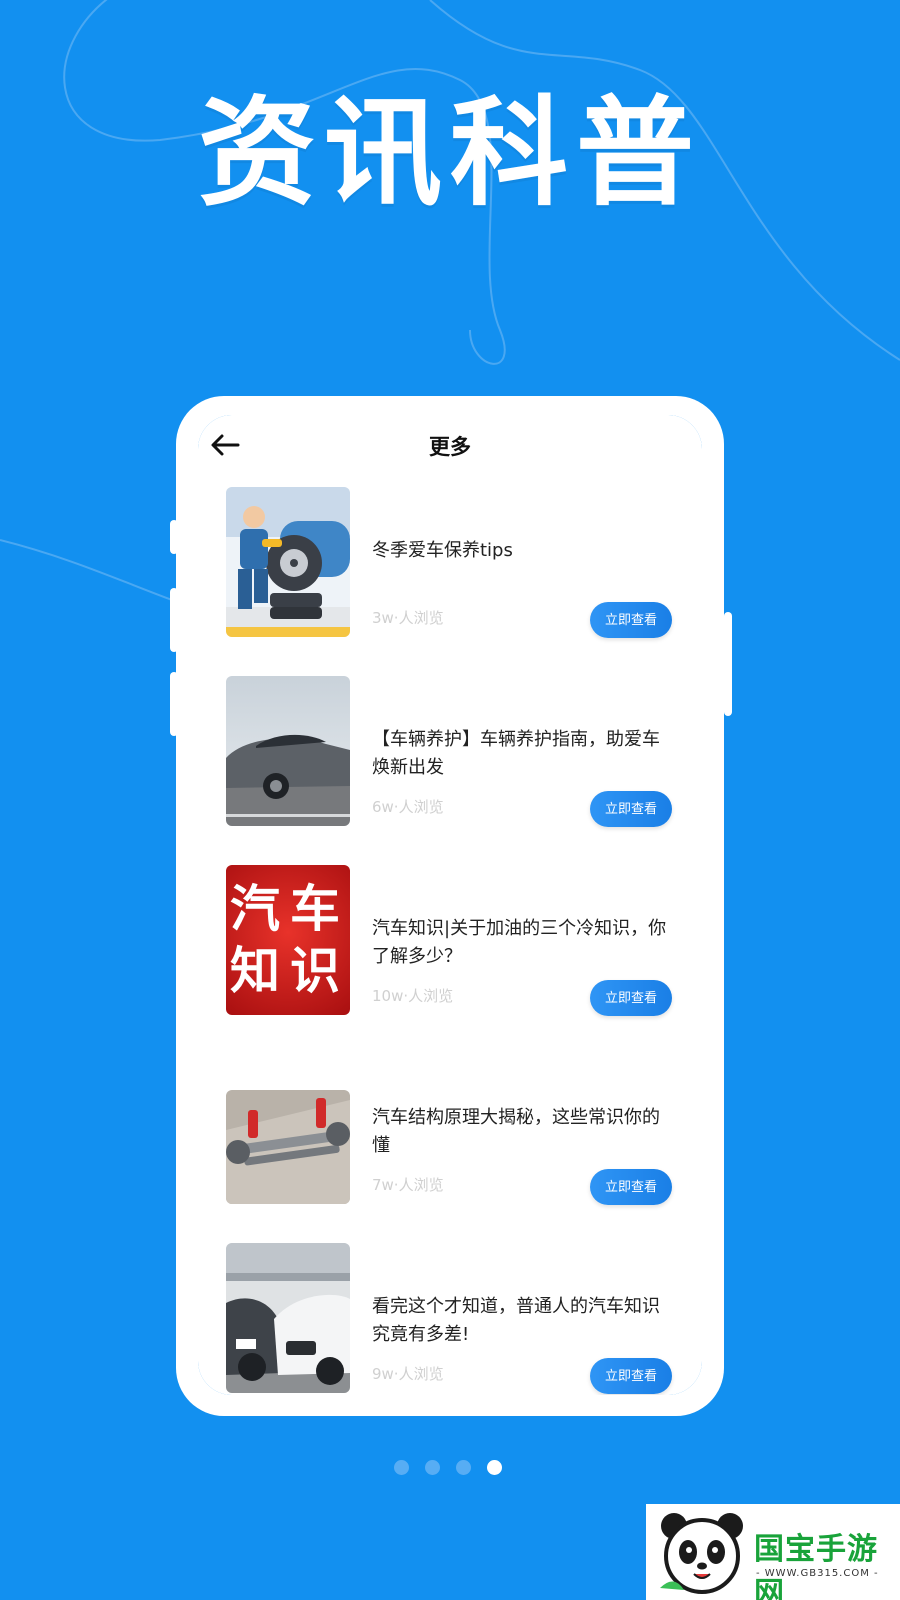 The image size is (900, 1600). I want to click on list-item: 汽车结构原理大揭秘，这些常识你的懂 7w·人浏览 立即查看, so click(450, 1134).